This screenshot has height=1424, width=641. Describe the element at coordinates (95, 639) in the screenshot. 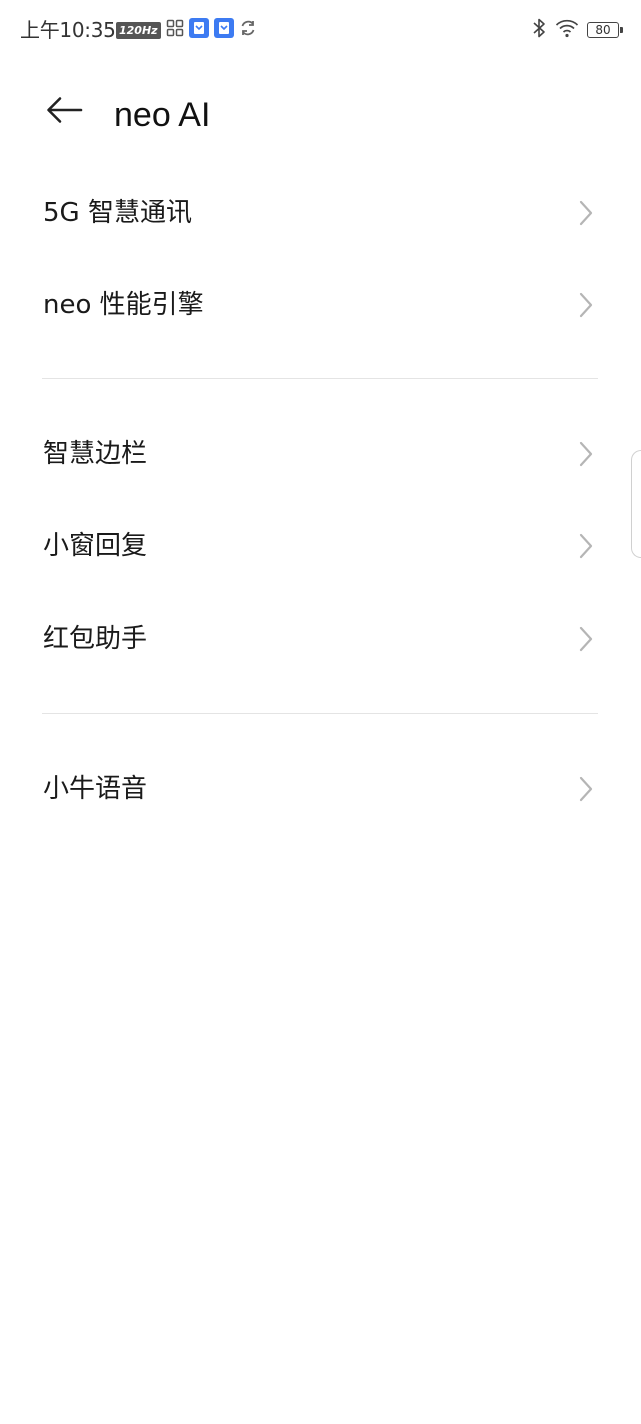

I see `menu-item-label: 红包助手` at that location.